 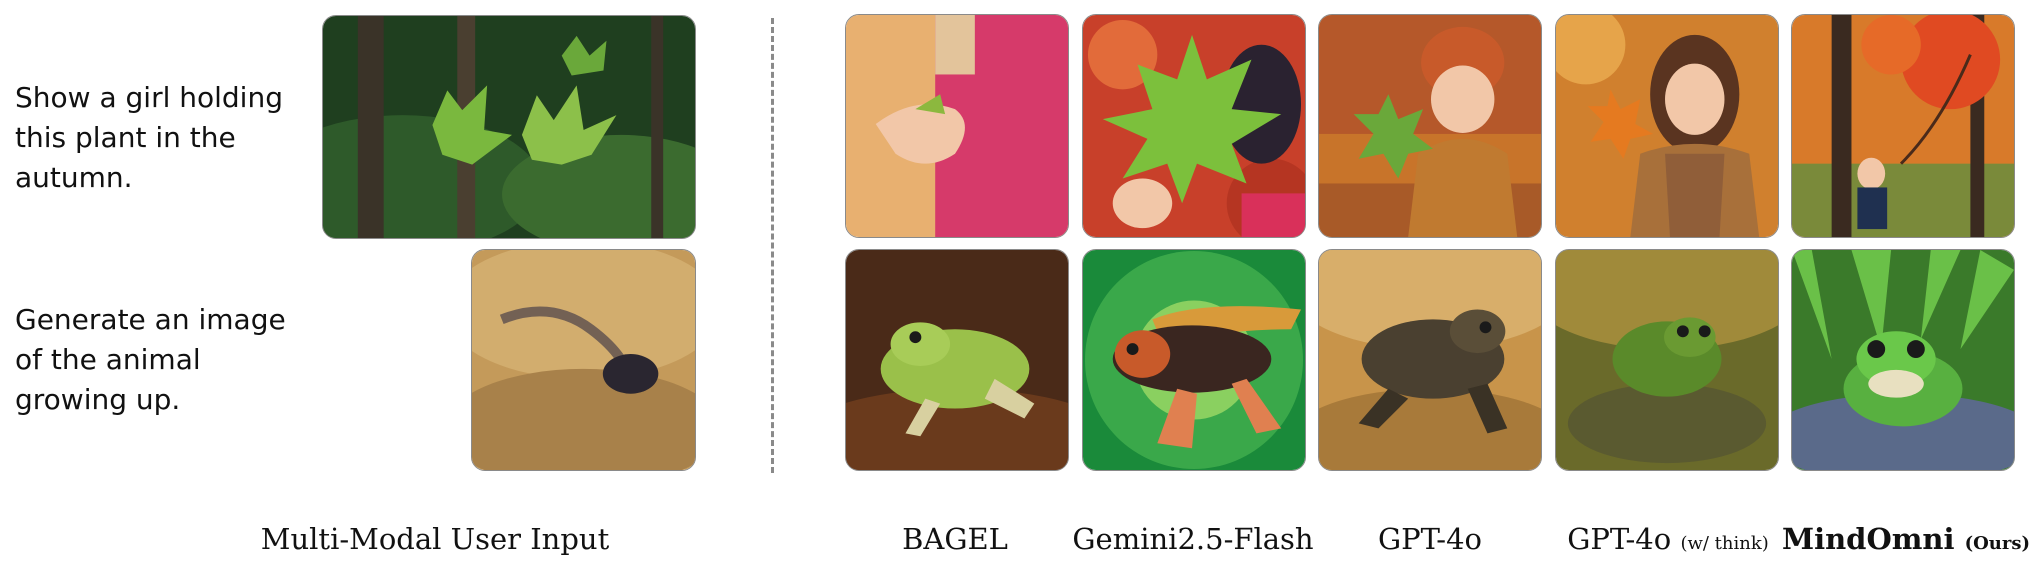 What do you see at coordinates (1903, 360) in the screenshot?
I see `output-image-mindomni-frog` at bounding box center [1903, 360].